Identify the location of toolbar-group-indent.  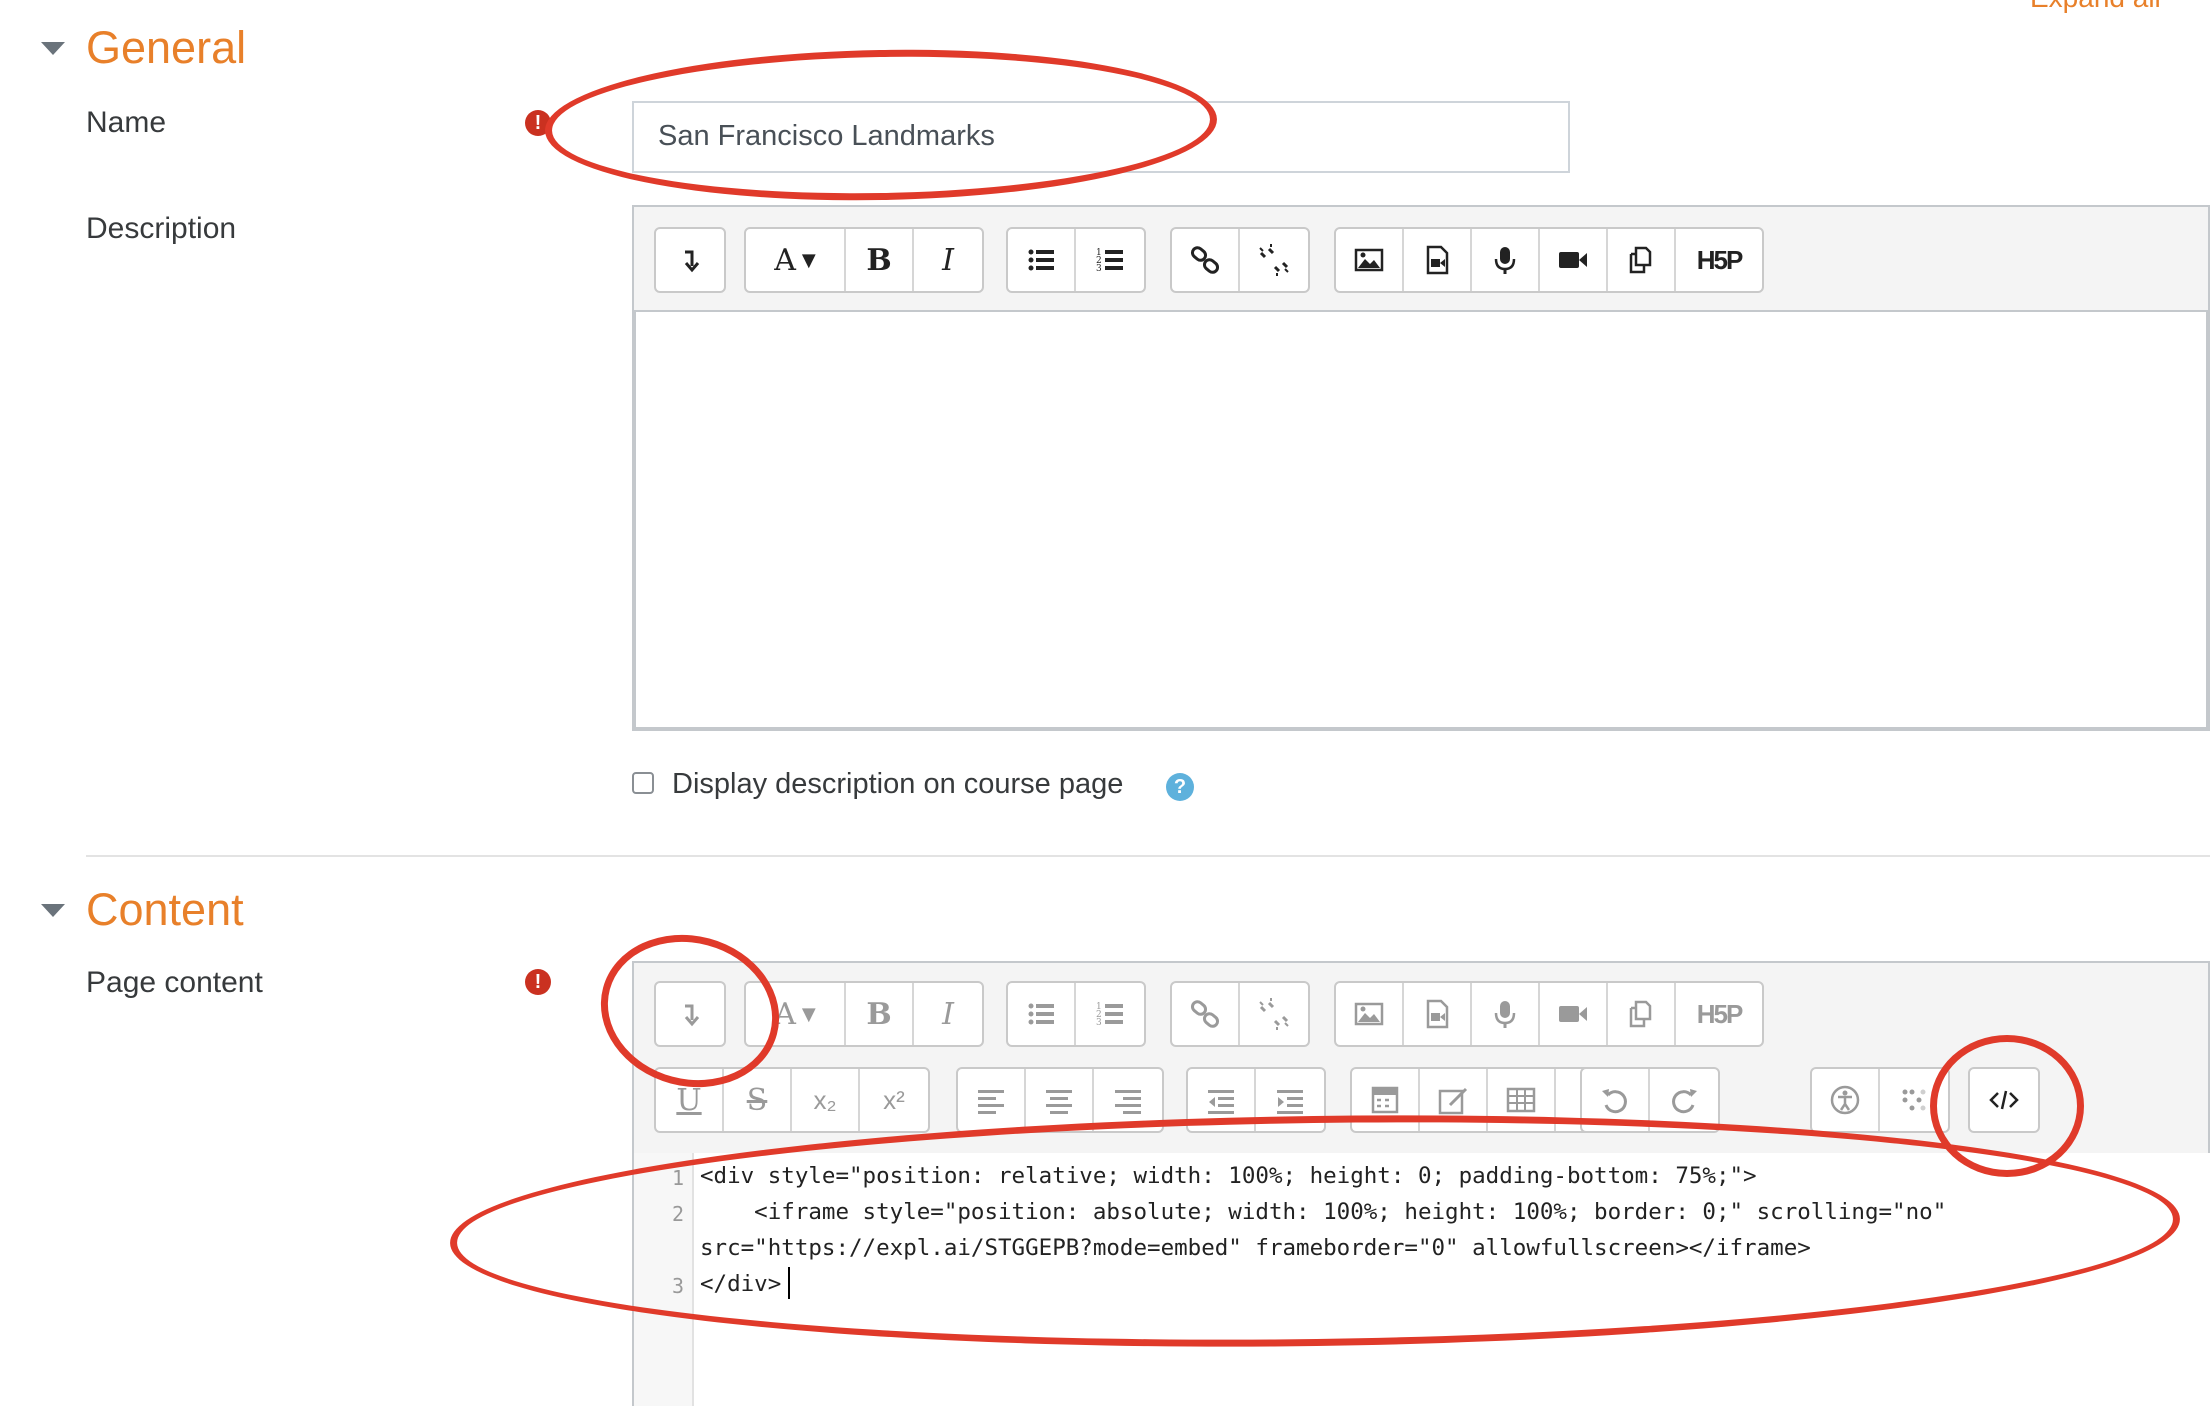
(1256, 1100).